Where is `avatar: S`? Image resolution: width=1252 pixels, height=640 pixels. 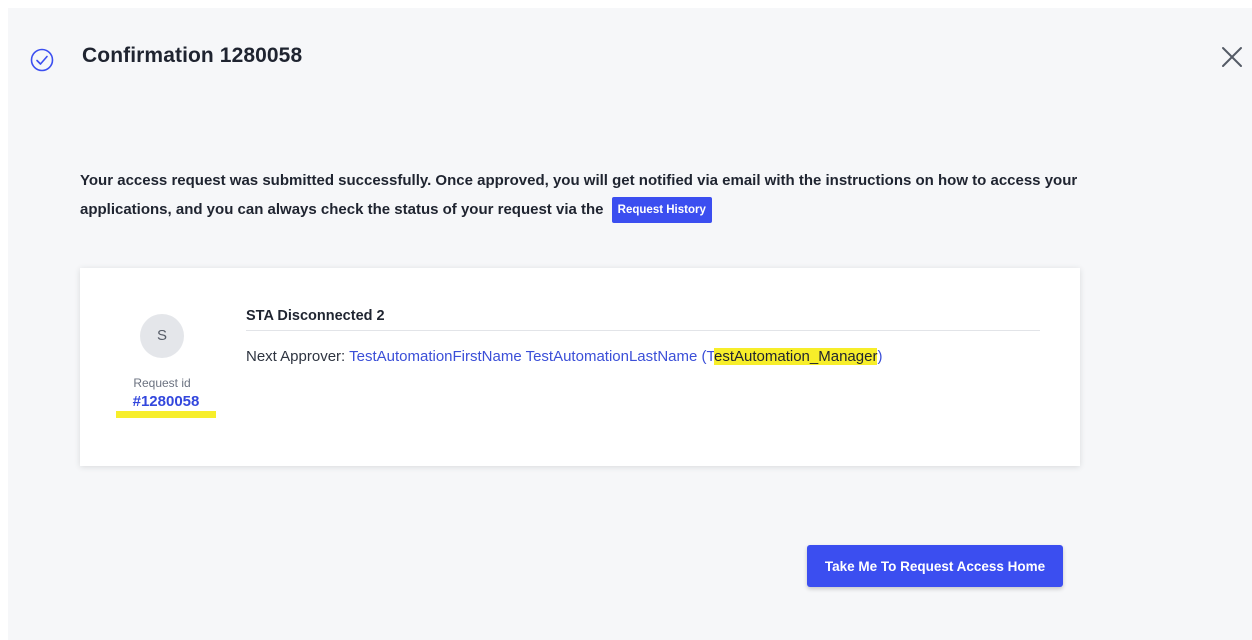
avatar: S is located at coordinates (162, 336).